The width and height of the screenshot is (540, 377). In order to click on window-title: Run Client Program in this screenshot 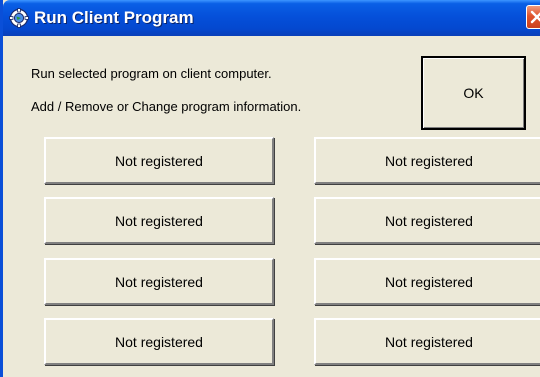, I will do `click(114, 17)`.